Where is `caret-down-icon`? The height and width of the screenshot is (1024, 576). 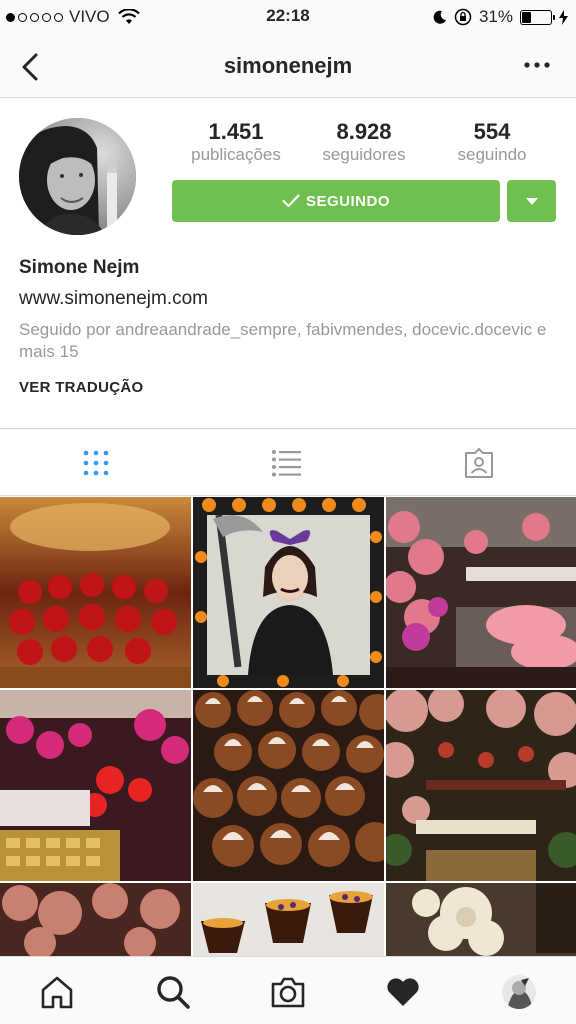 caret-down-icon is located at coordinates (531, 201).